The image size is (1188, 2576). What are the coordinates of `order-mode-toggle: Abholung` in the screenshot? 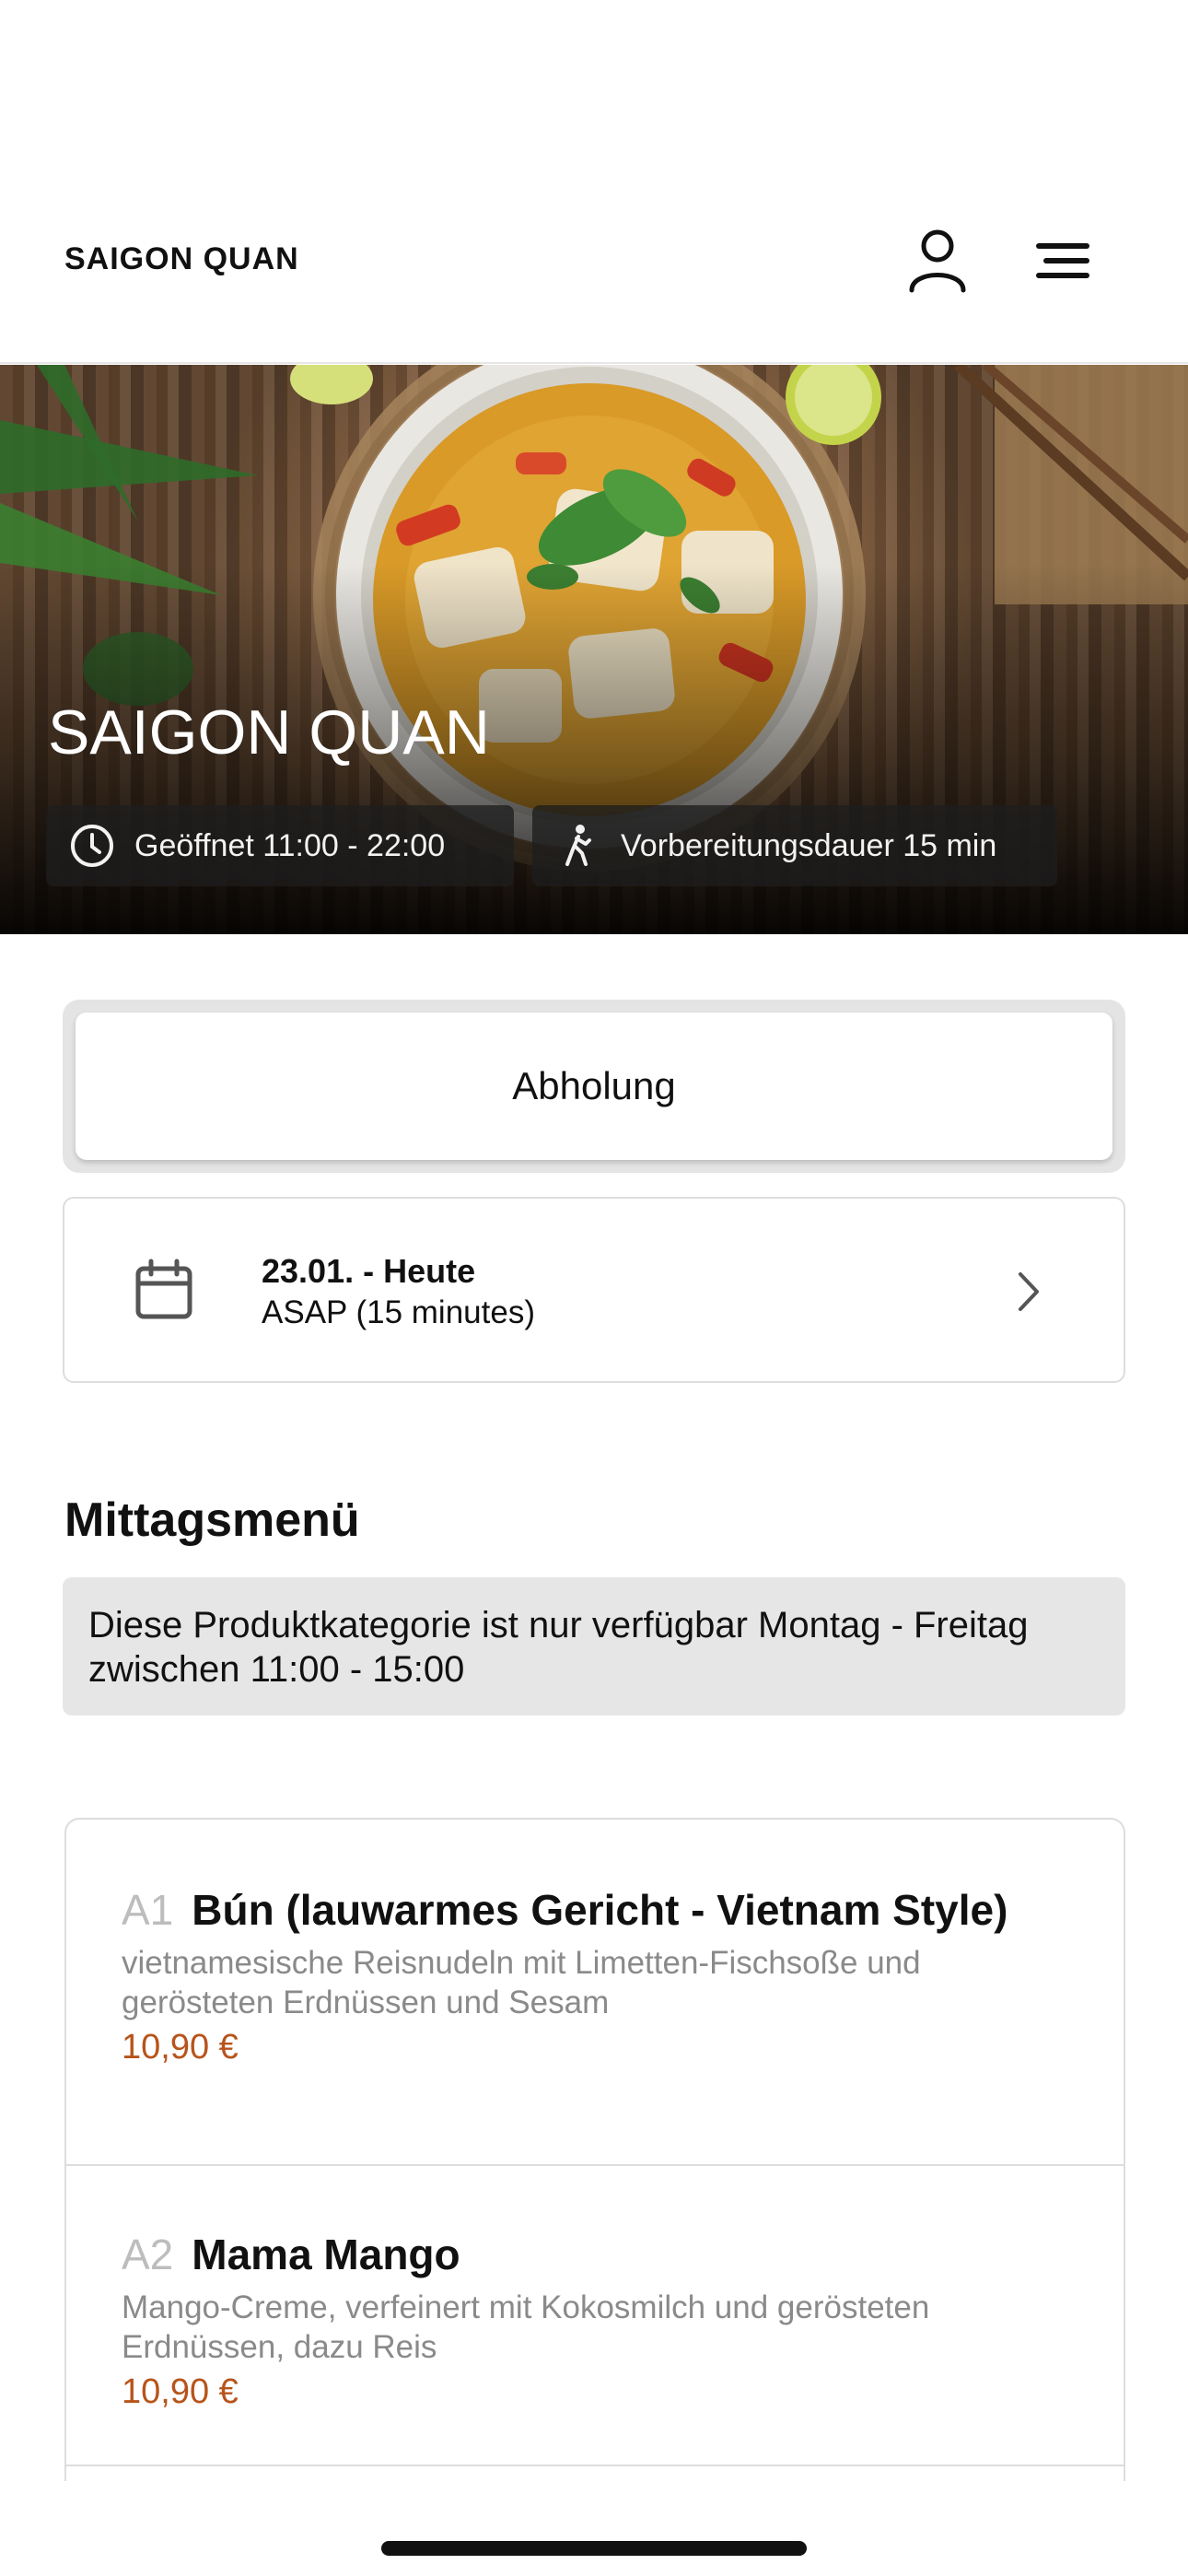 It's located at (594, 1086).